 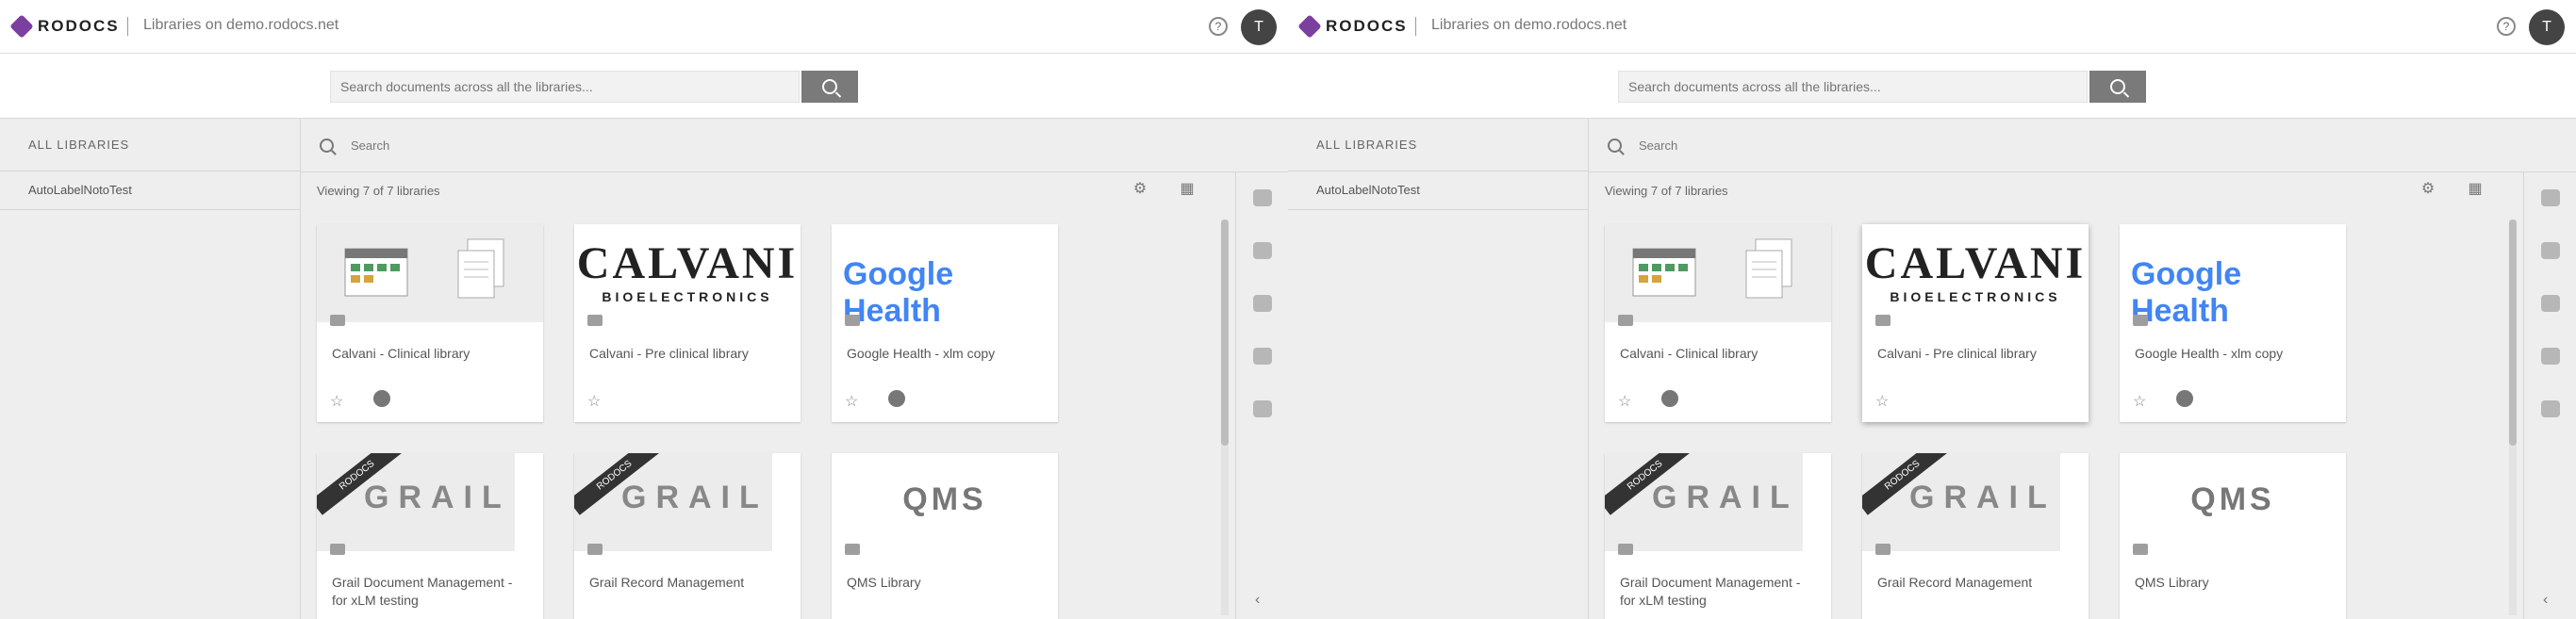 I want to click on sidebar: ALL LIBRARIES AutoLabelNotoTest, so click(x=150, y=369).